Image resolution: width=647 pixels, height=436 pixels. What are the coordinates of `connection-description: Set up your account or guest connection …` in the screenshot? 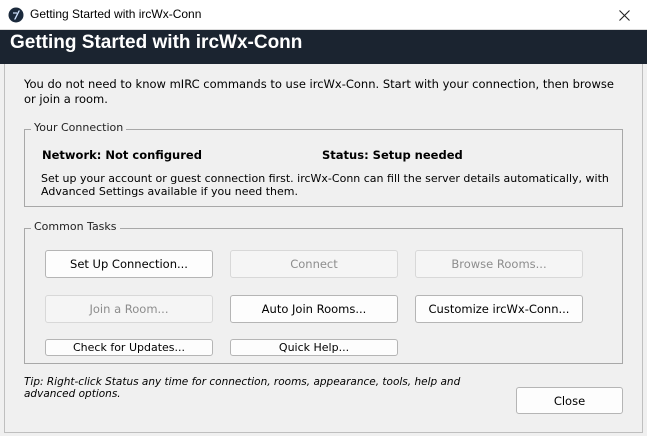 It's located at (325, 185).